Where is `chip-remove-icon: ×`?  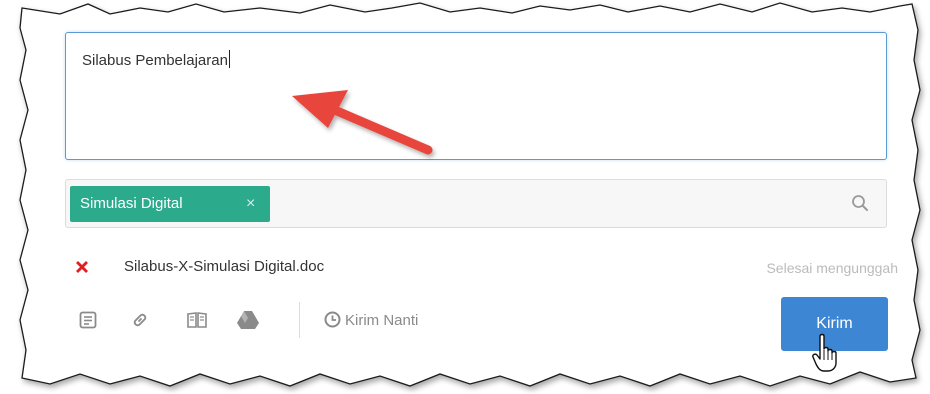
chip-remove-icon: × is located at coordinates (250, 204).